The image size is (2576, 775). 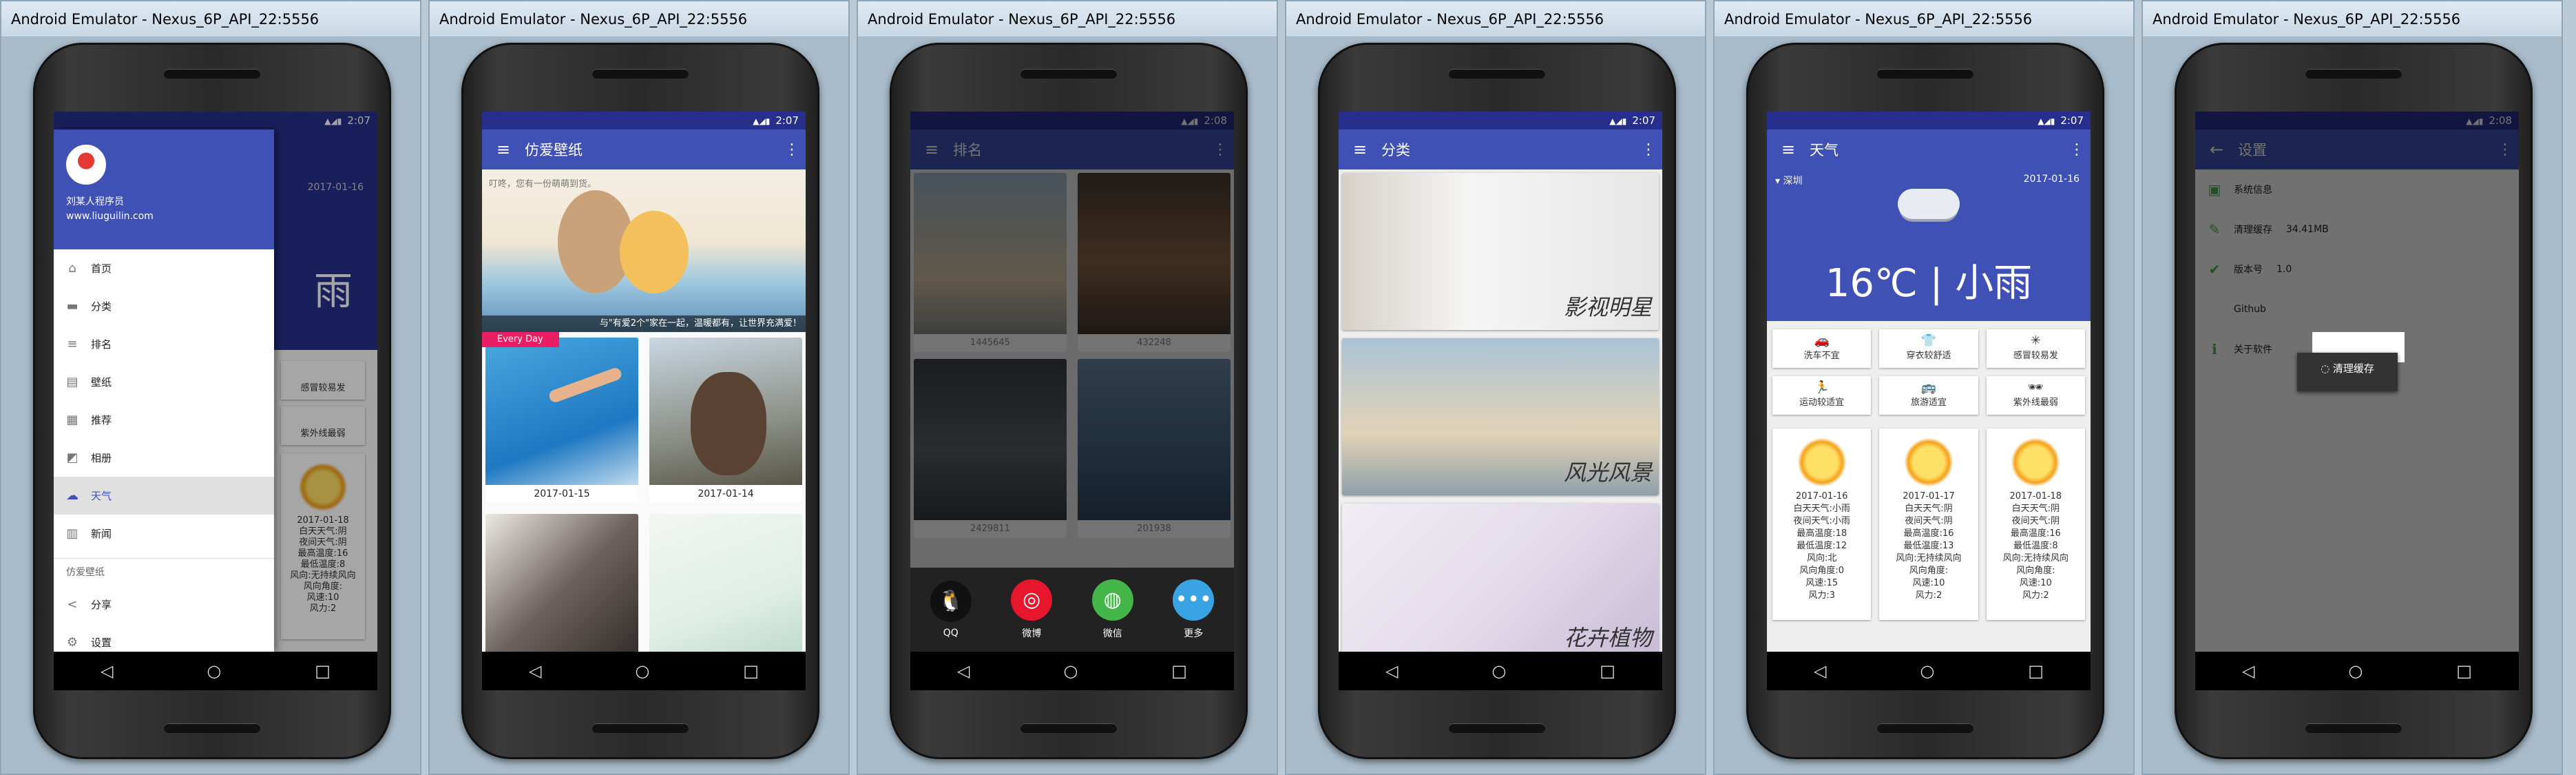 I want to click on rank-icon: ≡, so click(x=72, y=344).